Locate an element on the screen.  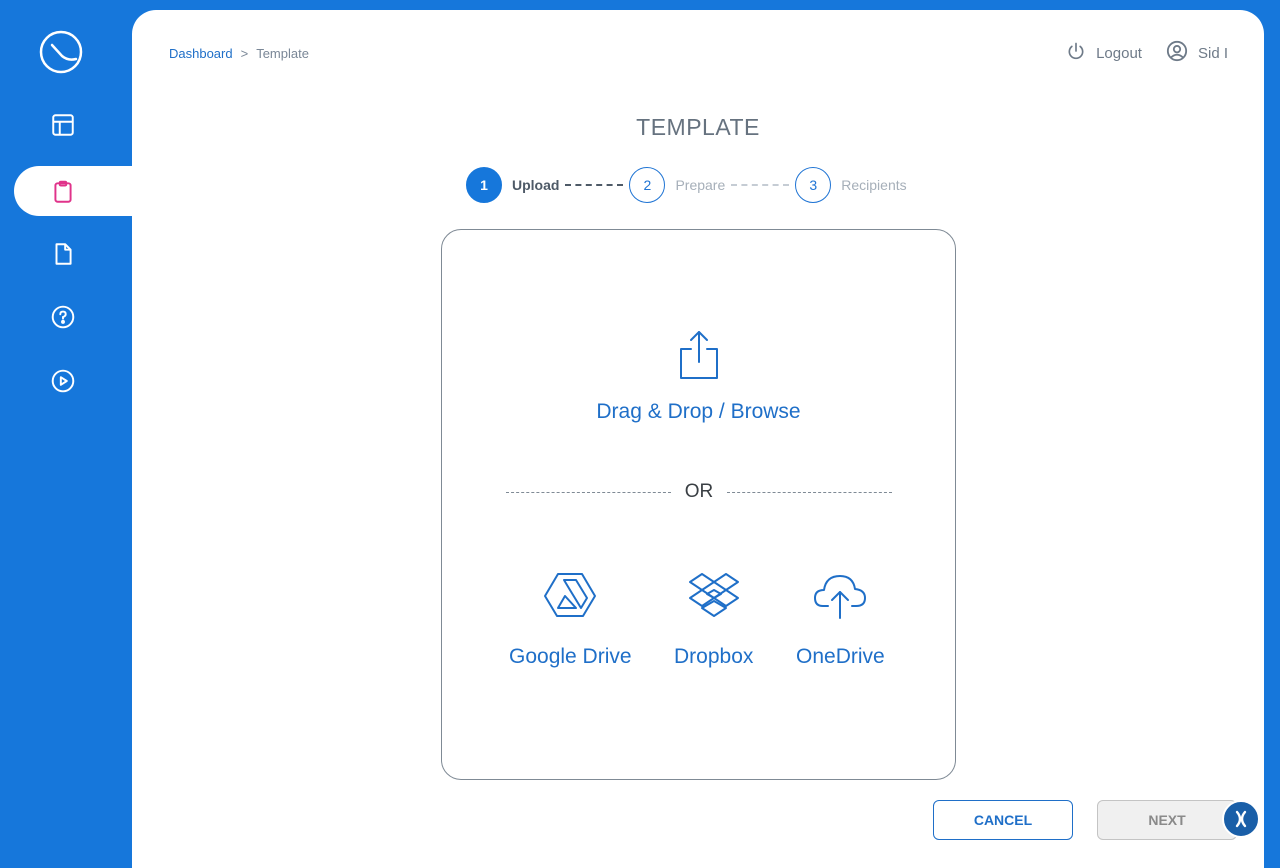
sidebar-item-tutorials is located at coordinates (63, 383).